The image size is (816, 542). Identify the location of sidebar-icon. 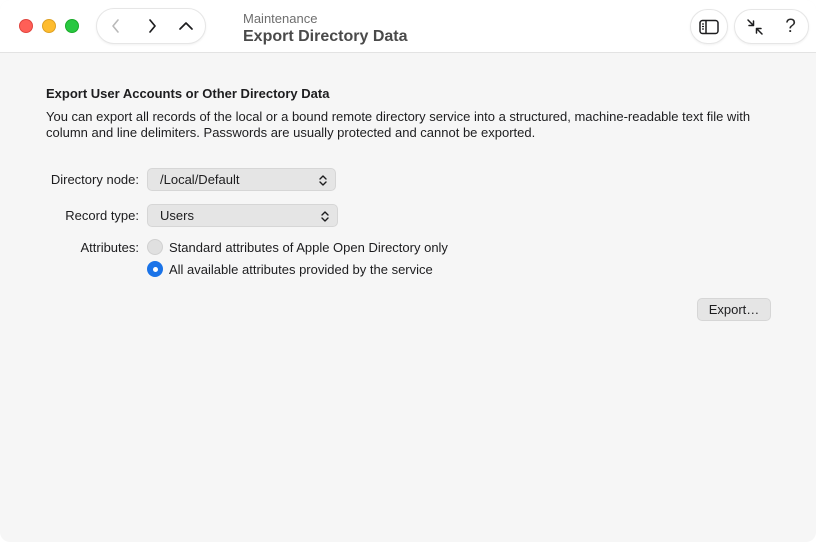
(709, 26).